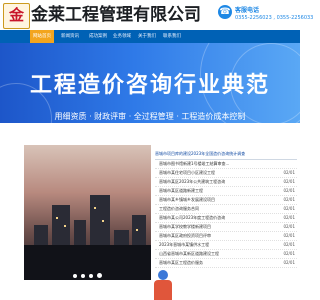 The width and height of the screenshot is (320, 300). I want to click on hotline-label: 客服电话, so click(247, 10).